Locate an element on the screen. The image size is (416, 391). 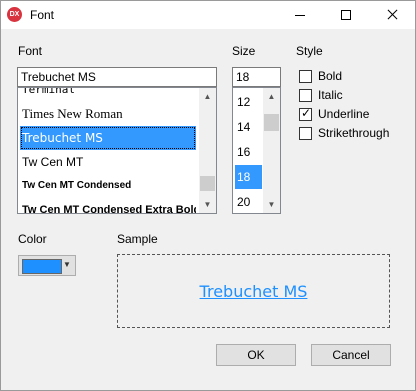
color-label: Color is located at coordinates (32, 239).